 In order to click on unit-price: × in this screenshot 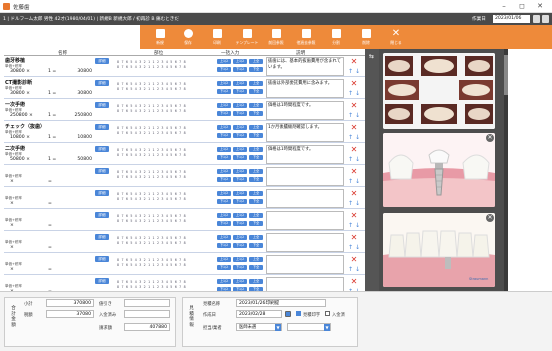, I will do `click(12, 181)`.